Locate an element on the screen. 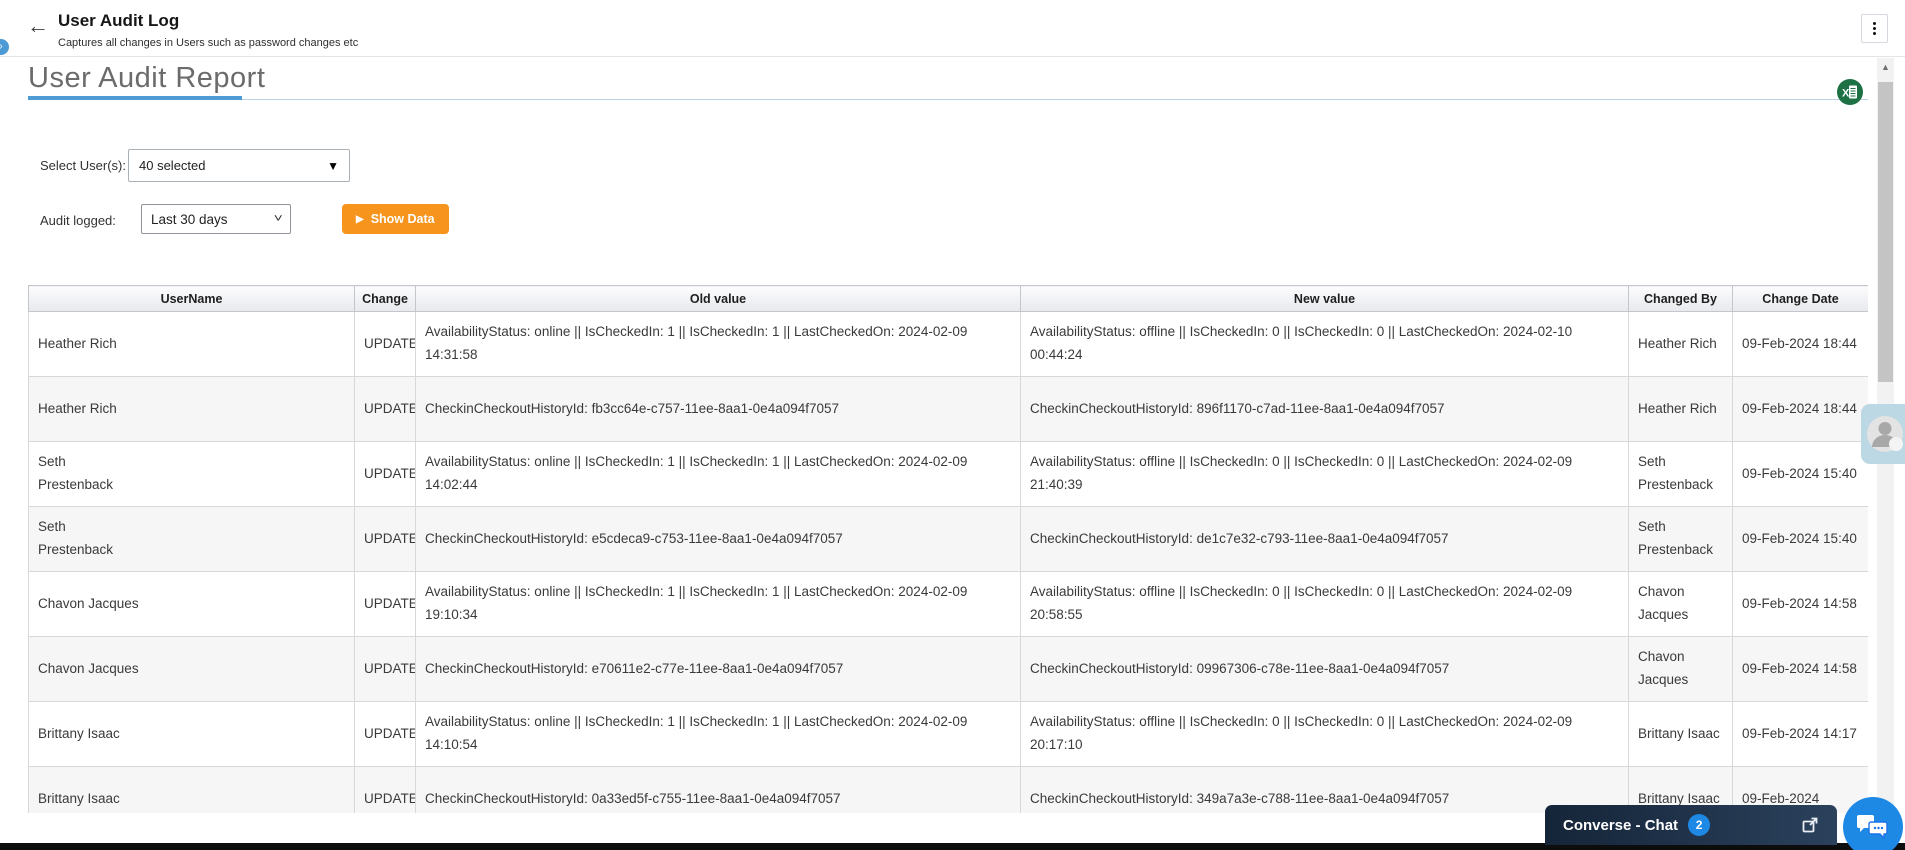  converse-chat-bar: Converse - Chat 2 is located at coordinates (1691, 825).